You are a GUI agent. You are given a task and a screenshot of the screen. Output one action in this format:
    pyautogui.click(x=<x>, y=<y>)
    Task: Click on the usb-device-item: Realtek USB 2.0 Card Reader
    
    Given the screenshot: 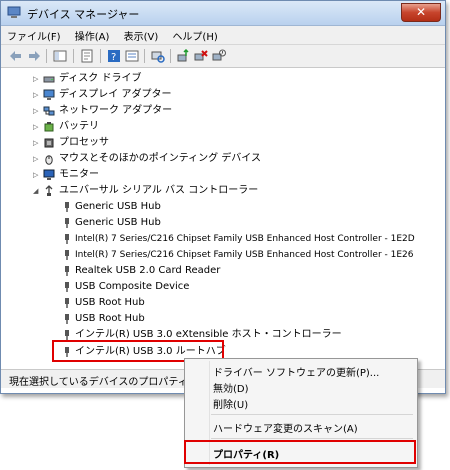 What is the action you would take?
    pyautogui.click(x=251, y=271)
    